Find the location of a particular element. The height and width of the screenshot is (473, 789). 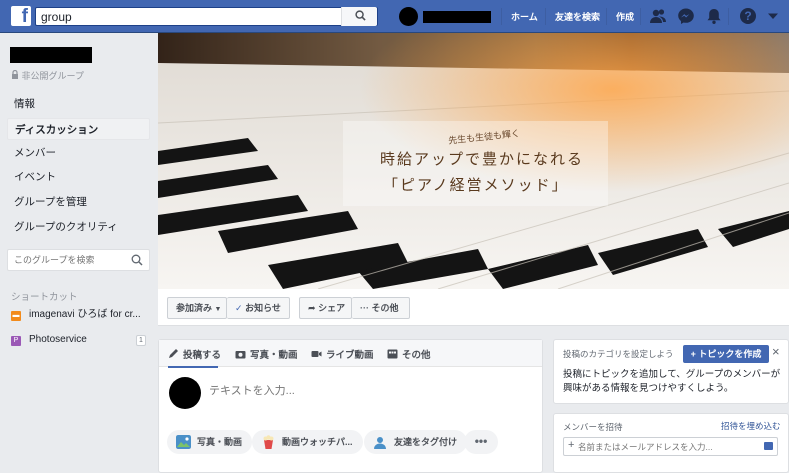

friend-requests-icon is located at coordinates (658, 16).